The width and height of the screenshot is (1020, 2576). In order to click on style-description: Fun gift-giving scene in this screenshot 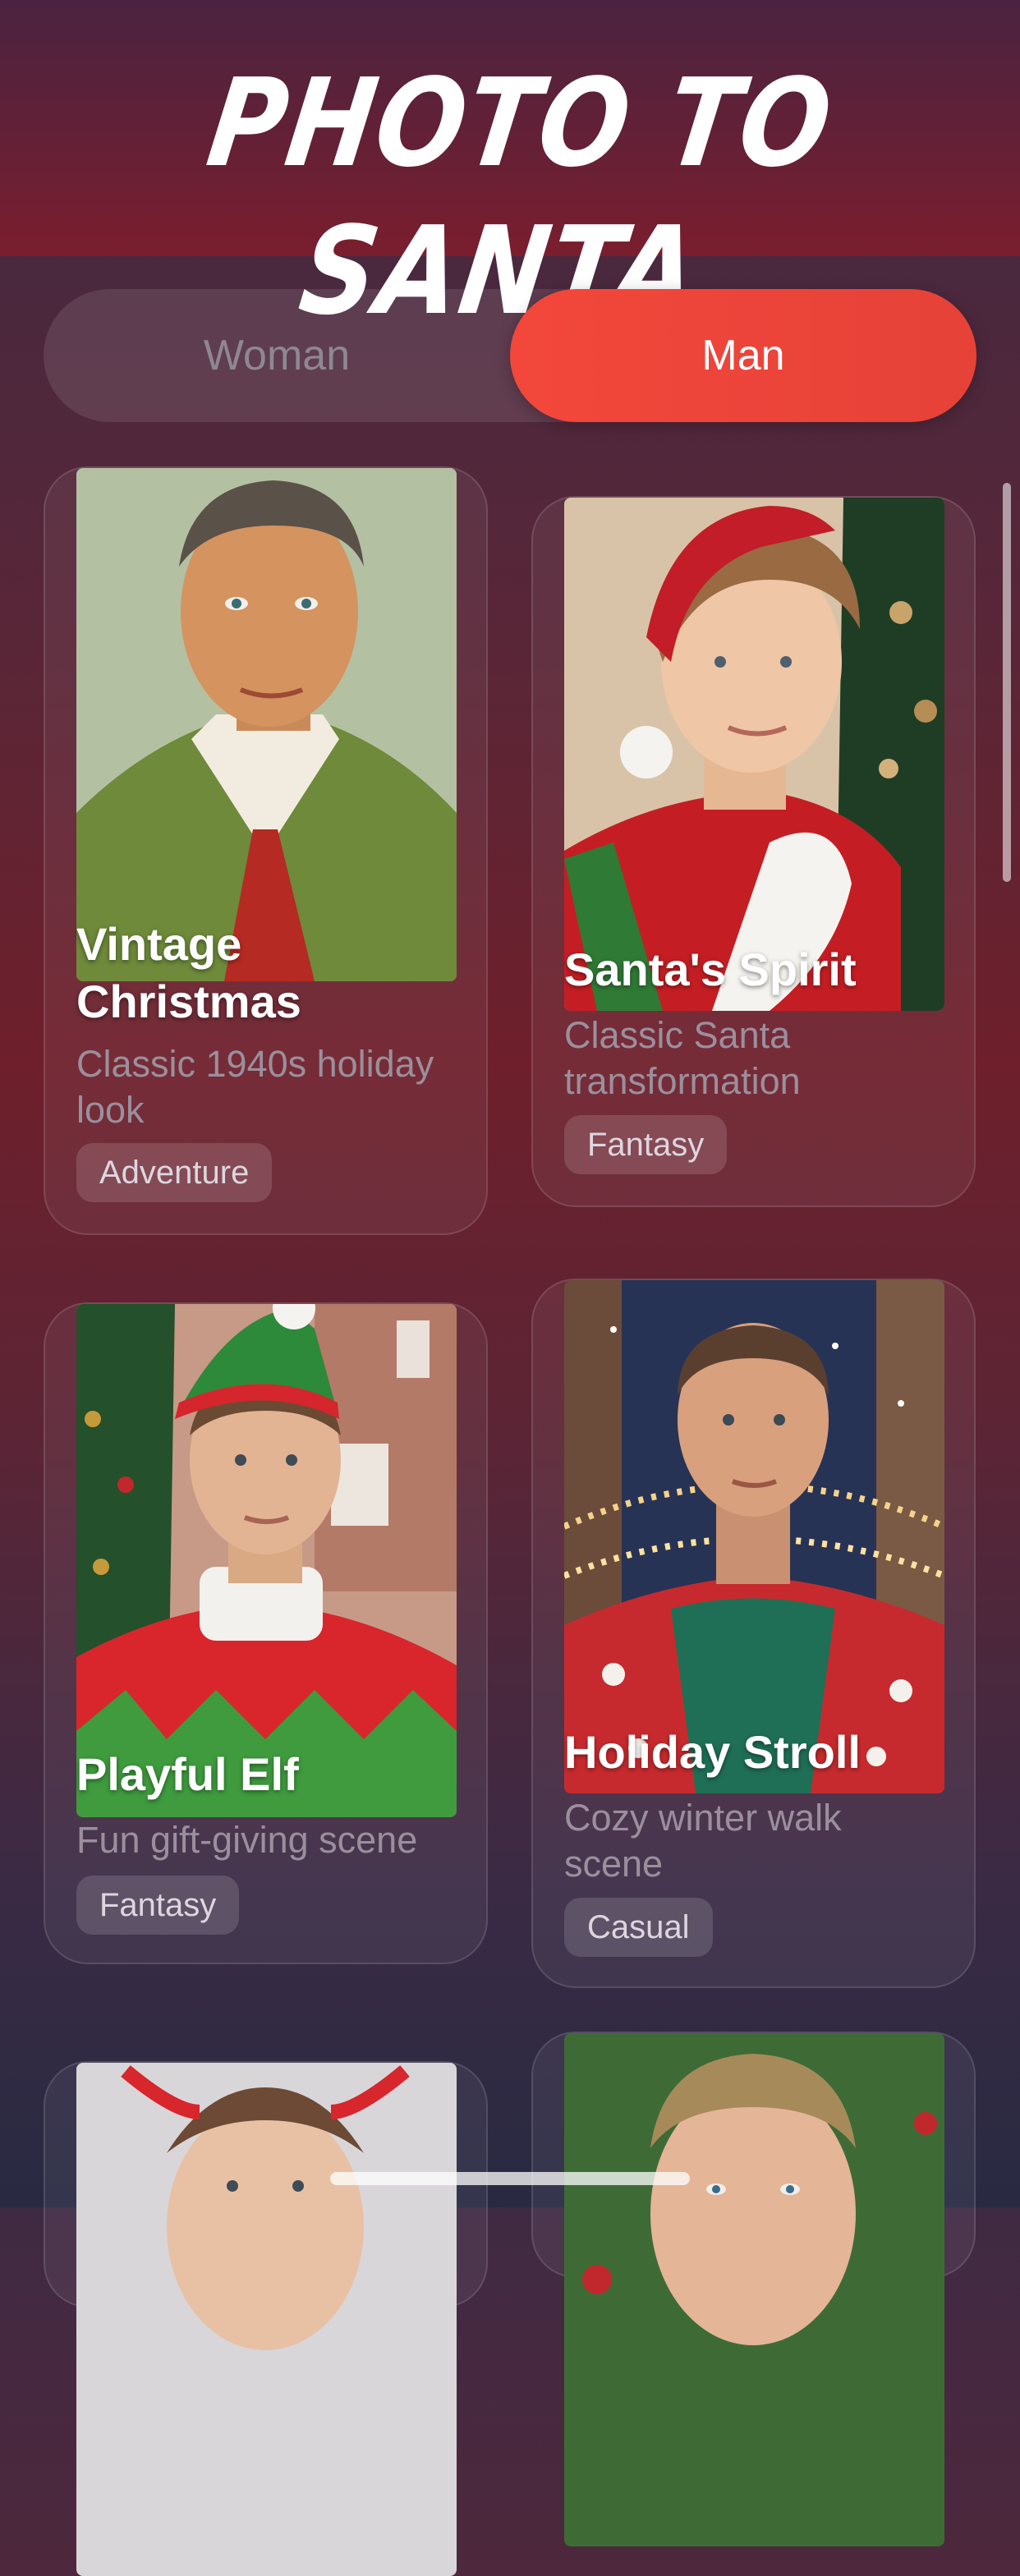, I will do `click(247, 1840)`.